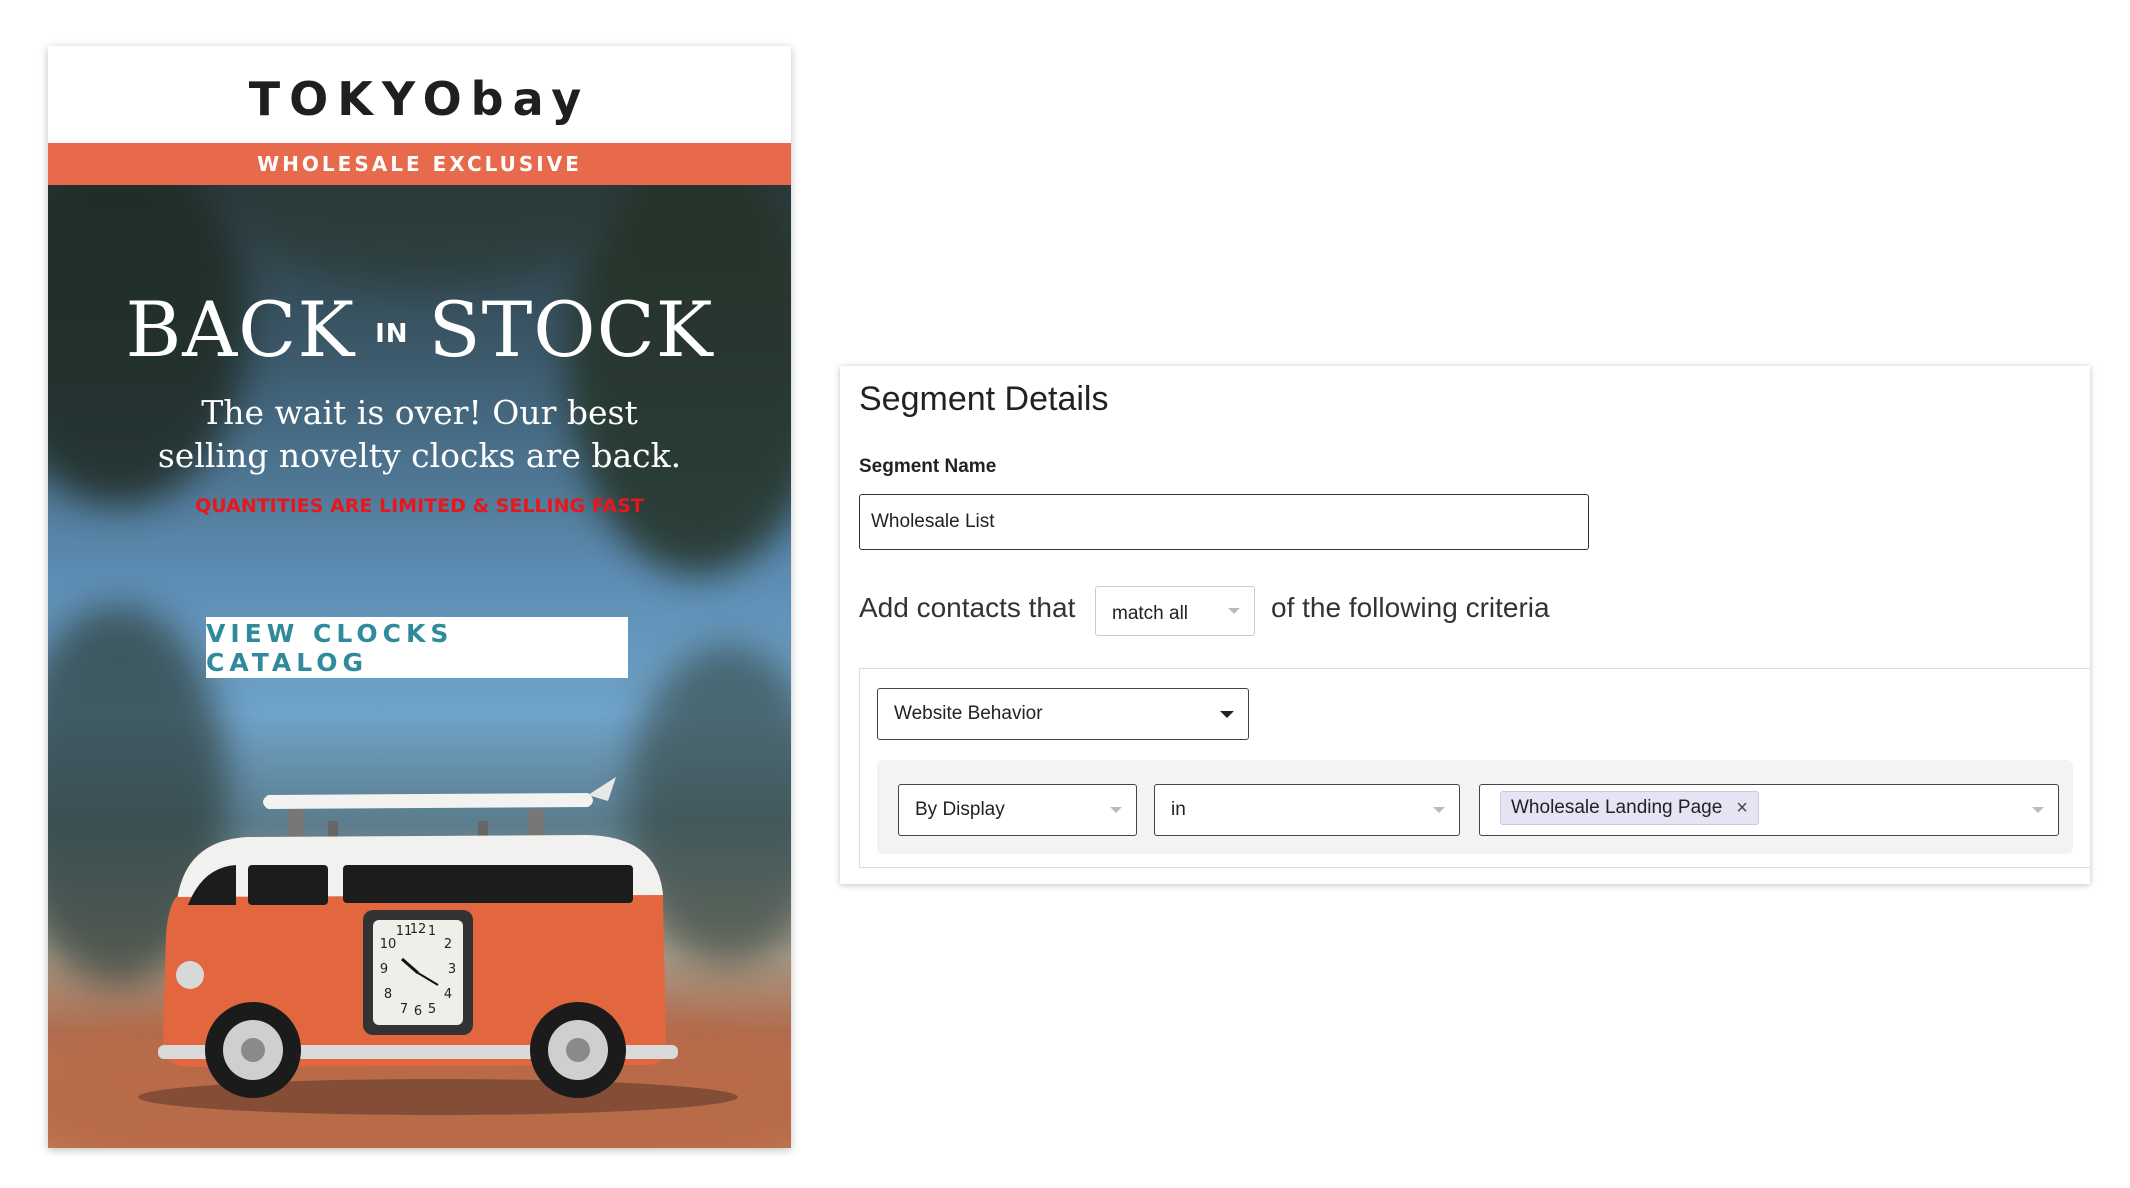  I want to click on selected-page-chip: Wholesale Landing Page ×, so click(1629, 808).